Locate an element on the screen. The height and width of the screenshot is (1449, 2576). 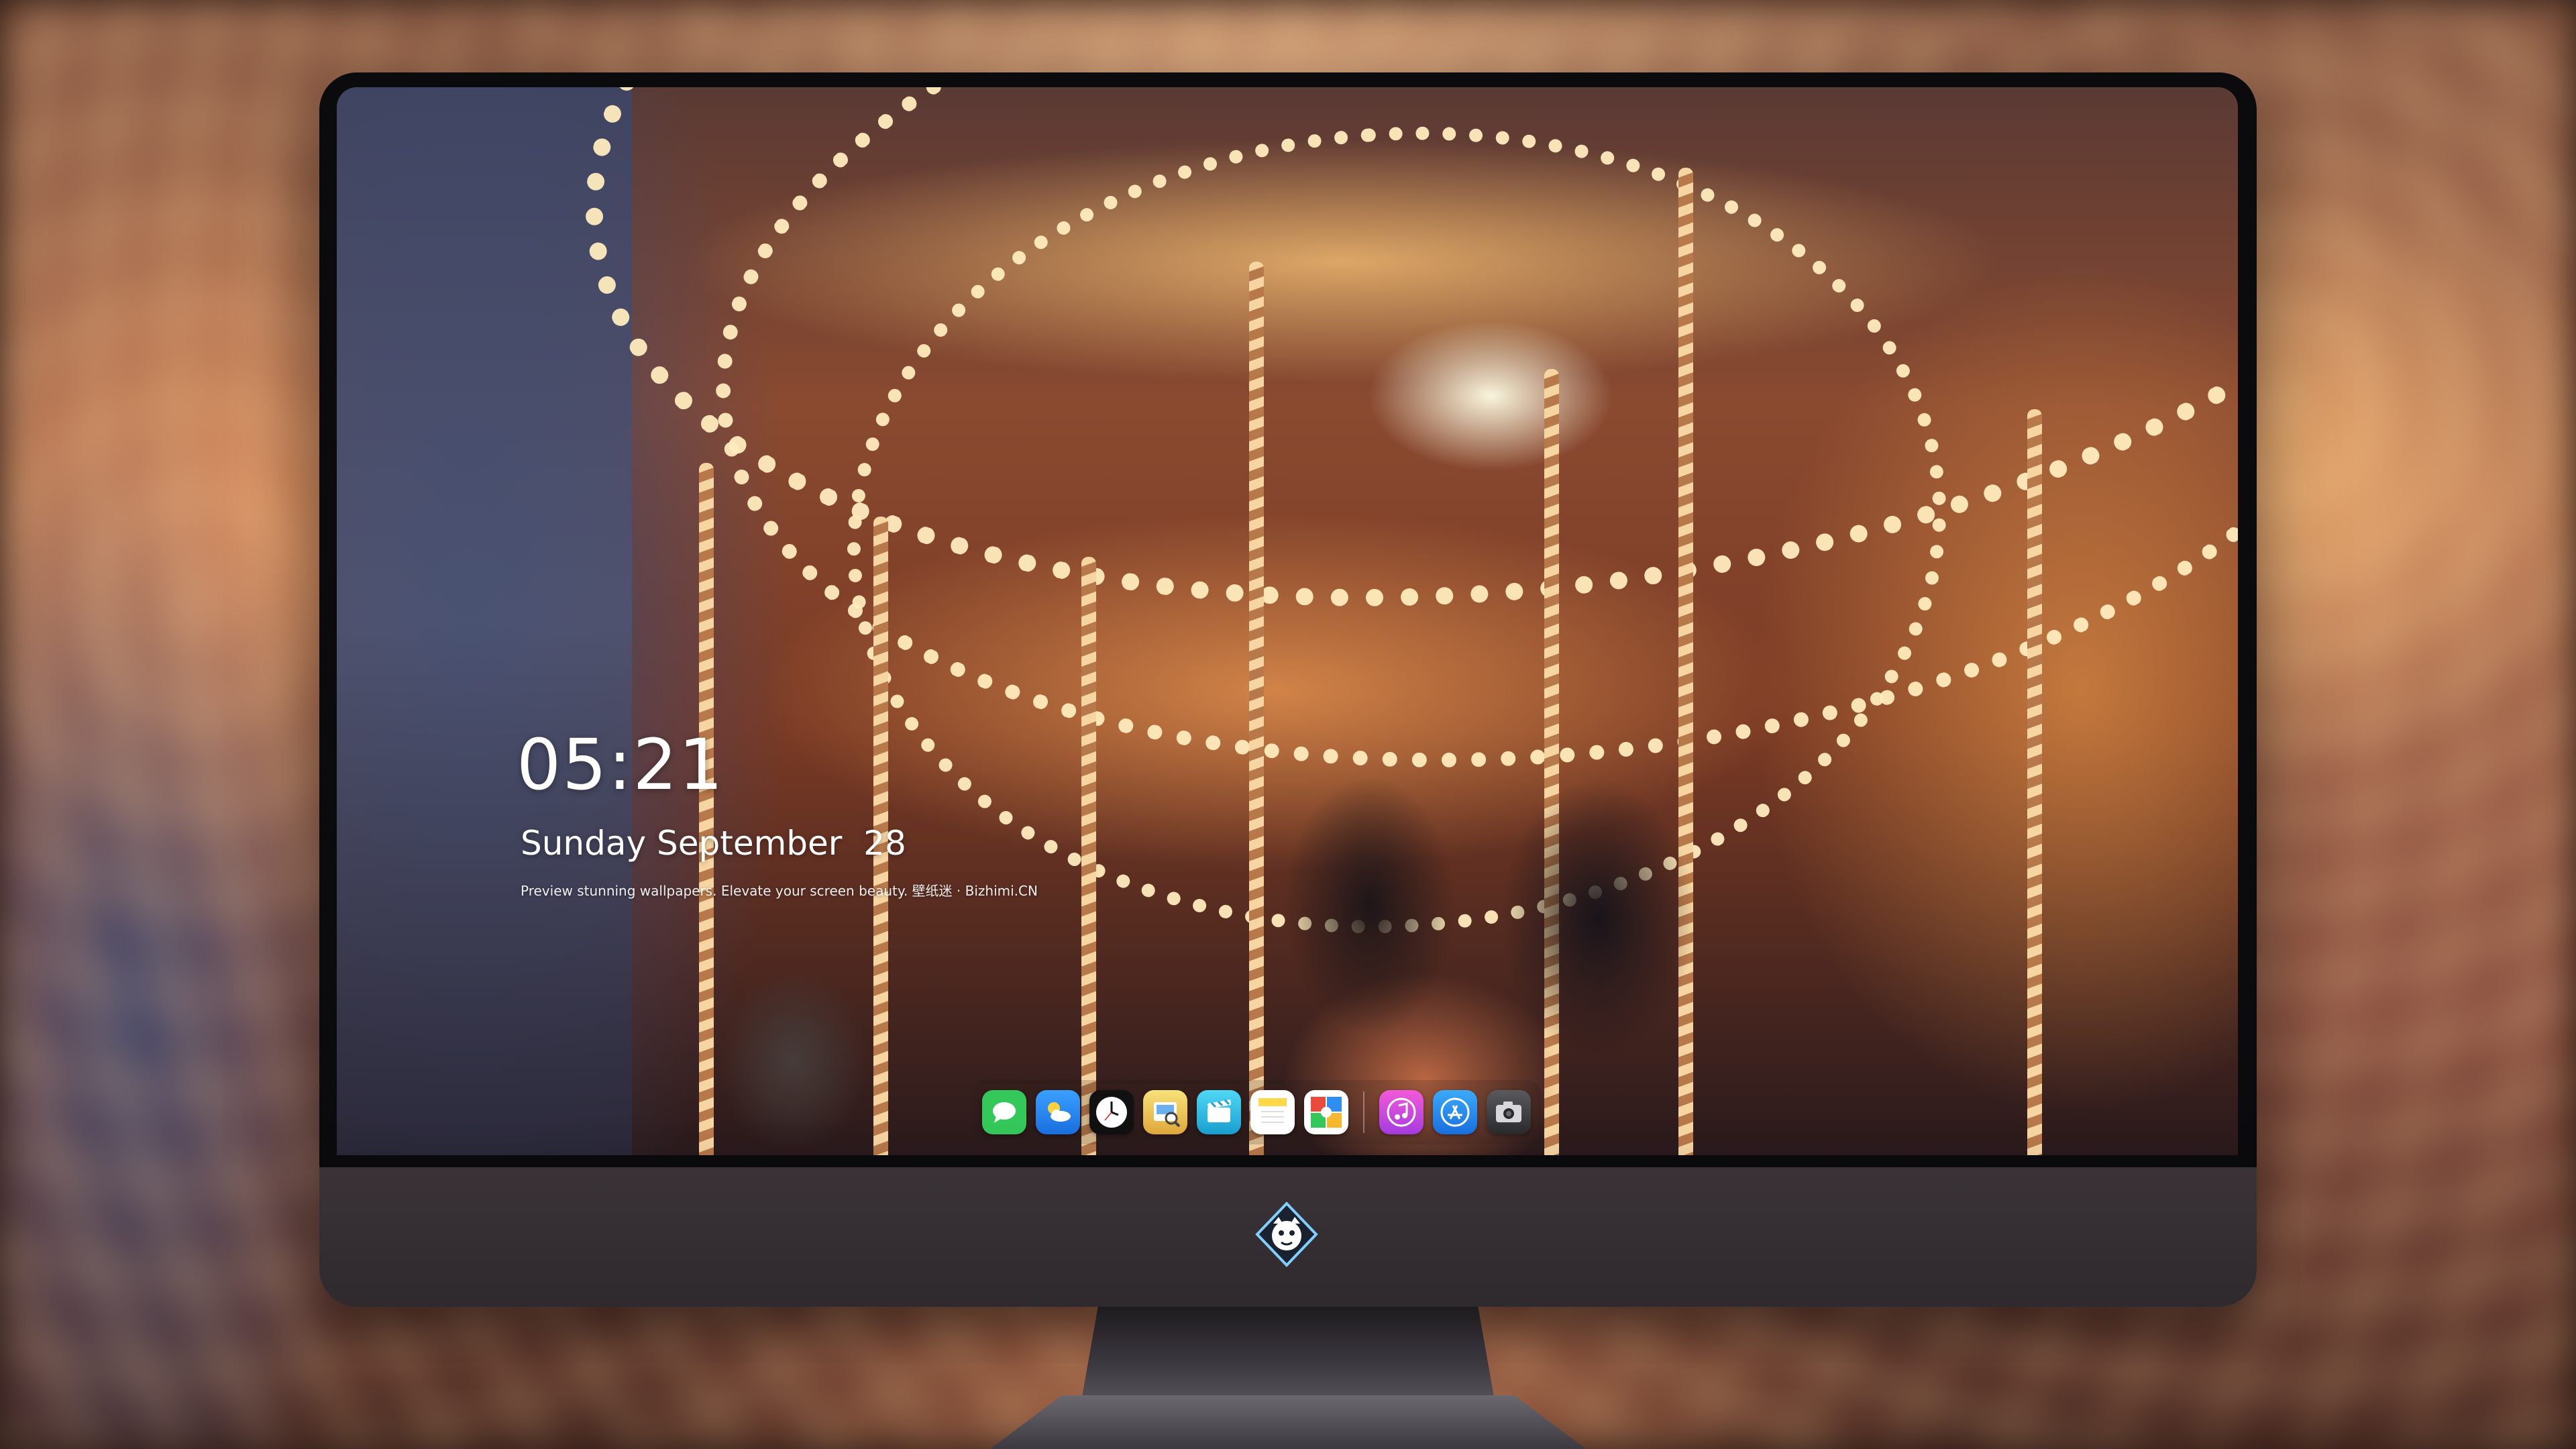
dock-app-photo-booth is located at coordinates (1326, 1112).